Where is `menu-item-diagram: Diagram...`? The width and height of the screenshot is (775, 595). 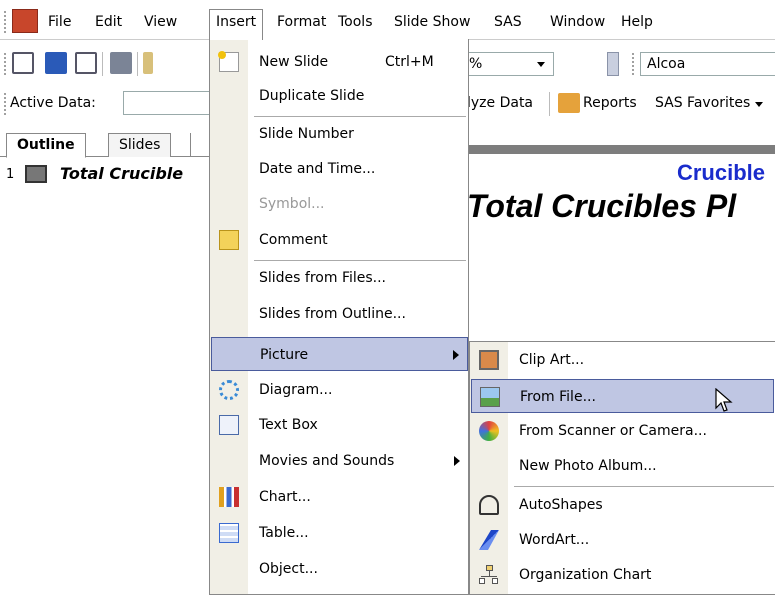 menu-item-diagram: Diagram... is located at coordinates (339, 390).